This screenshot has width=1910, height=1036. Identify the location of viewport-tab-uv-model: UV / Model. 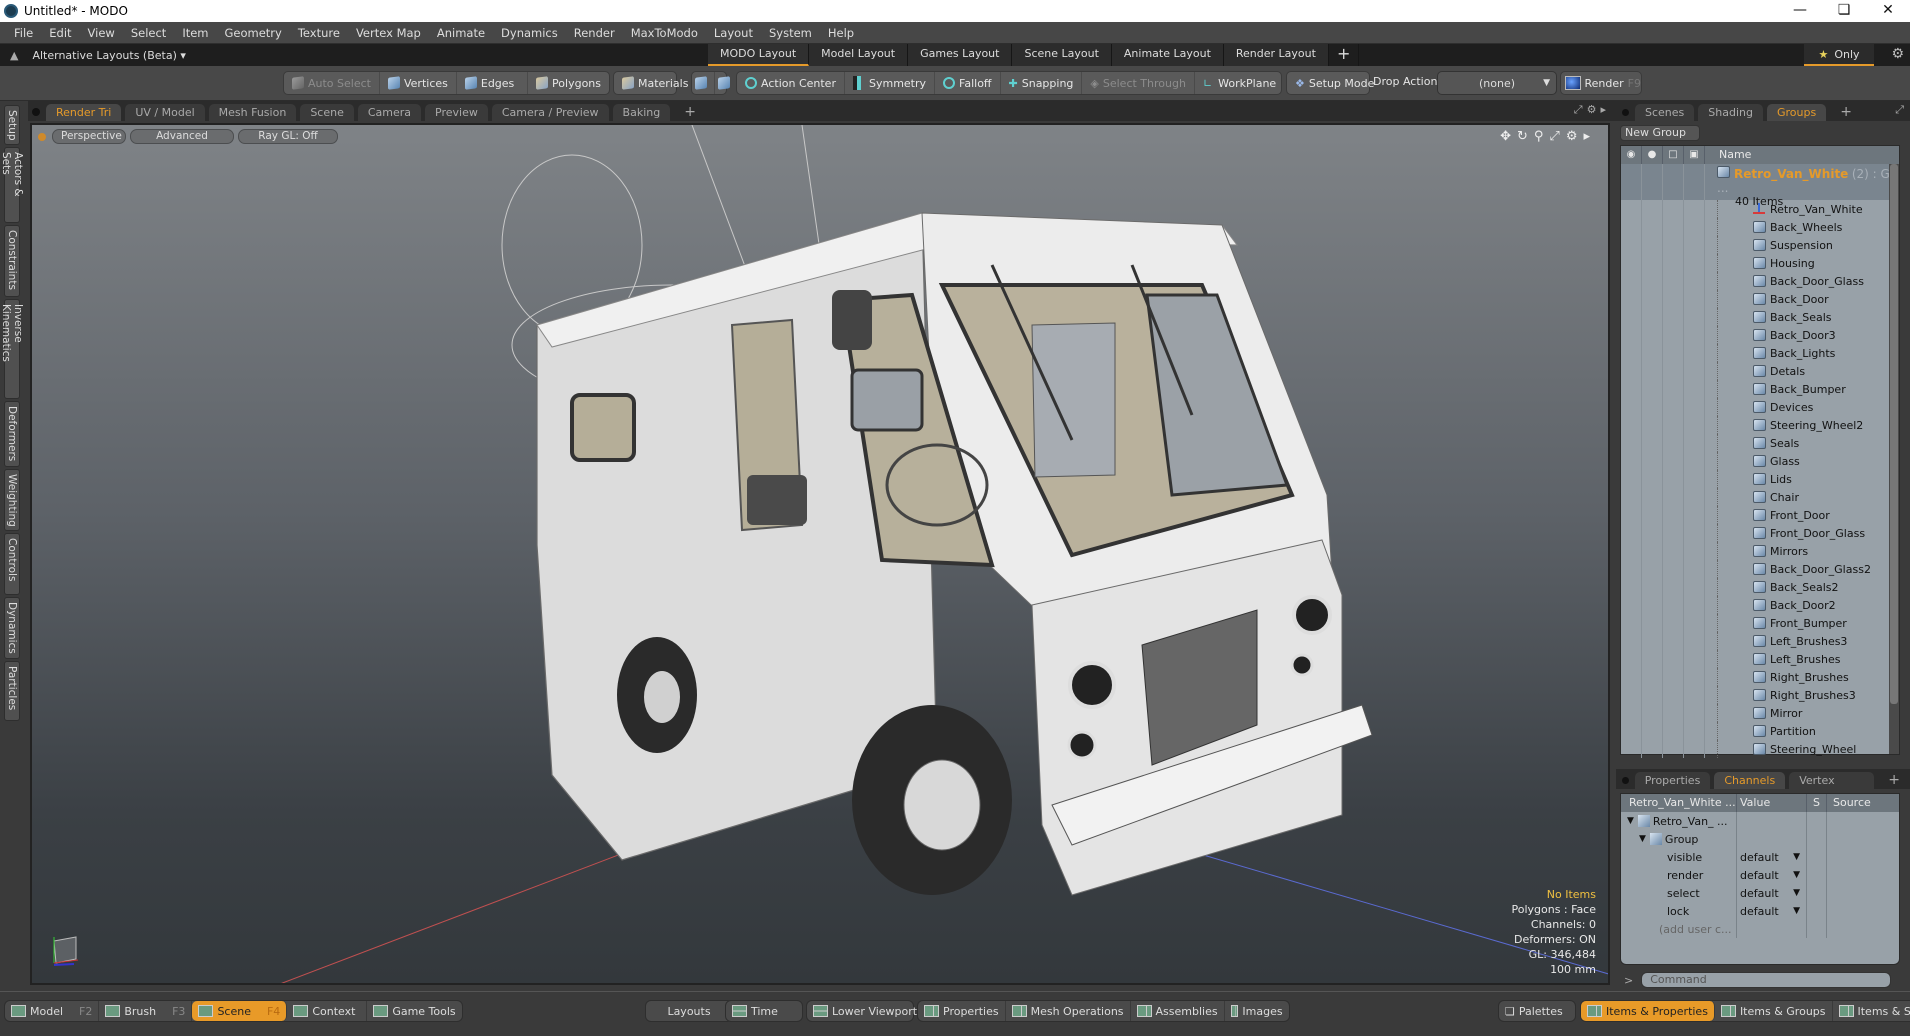
(165, 112).